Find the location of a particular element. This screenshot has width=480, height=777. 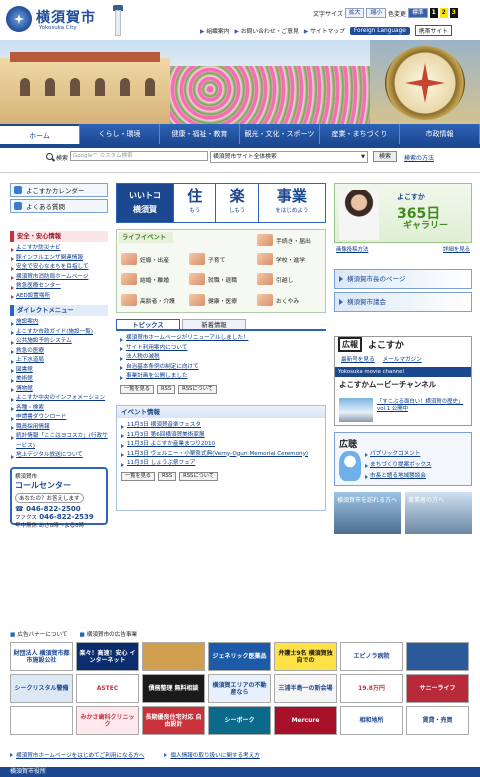

ad-banner: 横須賀エリアの不動産なら is located at coordinates (239, 688).